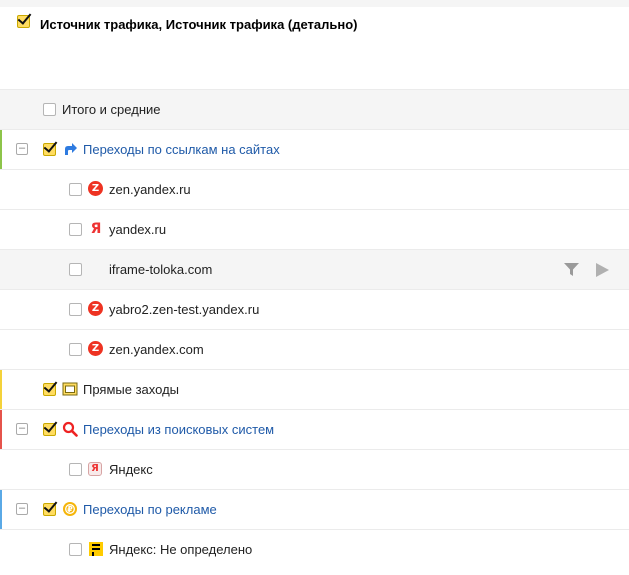 The image size is (629, 575). What do you see at coordinates (181, 549) in the screenshot?
I see `row-label: Яндекс: Не определено` at bounding box center [181, 549].